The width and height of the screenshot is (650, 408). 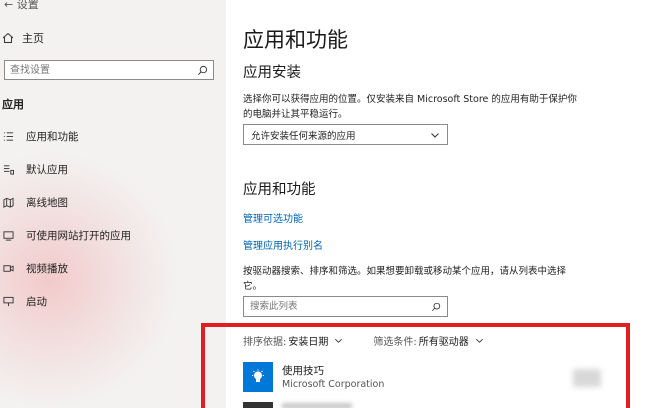 What do you see at coordinates (8, 136) in the screenshot?
I see `list-icon` at bounding box center [8, 136].